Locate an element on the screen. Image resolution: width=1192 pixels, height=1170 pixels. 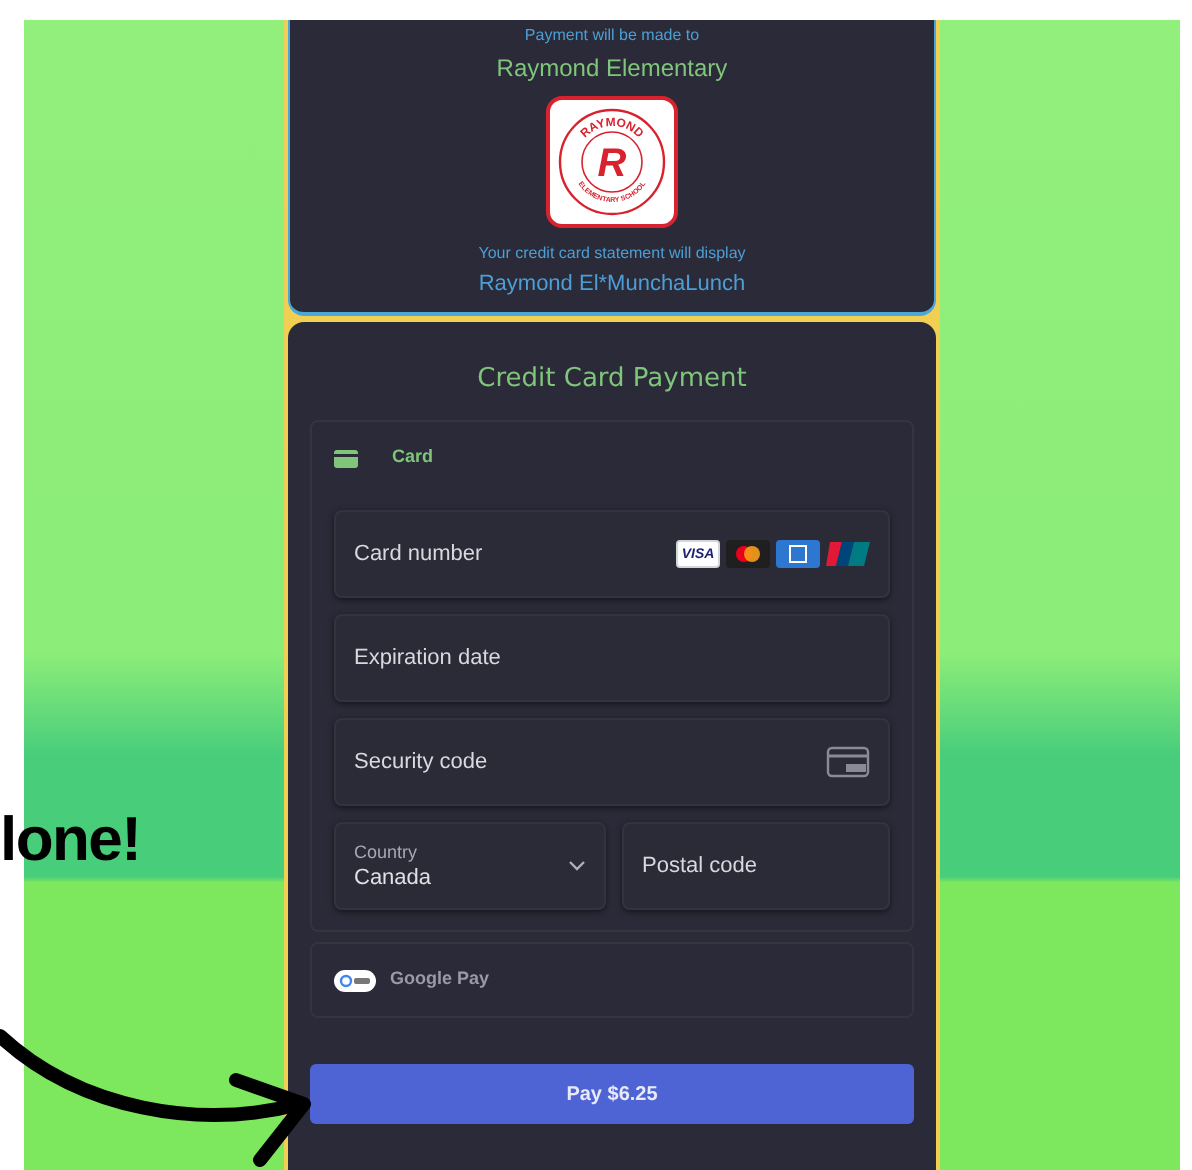
card-cvc-icon is located at coordinates (848, 762).